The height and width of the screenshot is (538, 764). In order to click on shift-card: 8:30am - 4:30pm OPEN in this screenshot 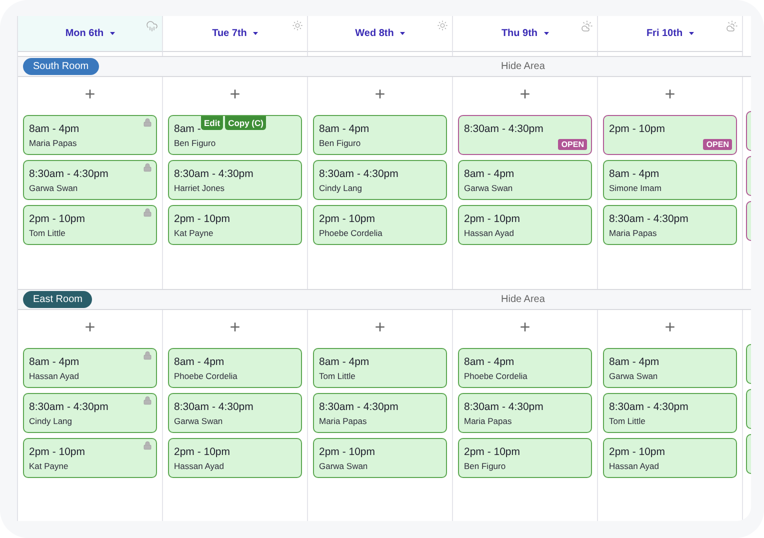, I will do `click(525, 135)`.